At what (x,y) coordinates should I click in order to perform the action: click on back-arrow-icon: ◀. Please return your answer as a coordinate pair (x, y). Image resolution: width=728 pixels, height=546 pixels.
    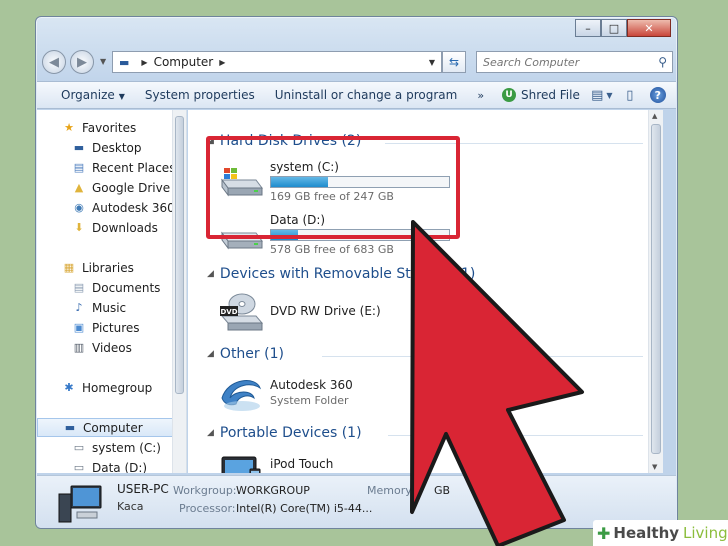
    Looking at the image, I should click on (54, 62).